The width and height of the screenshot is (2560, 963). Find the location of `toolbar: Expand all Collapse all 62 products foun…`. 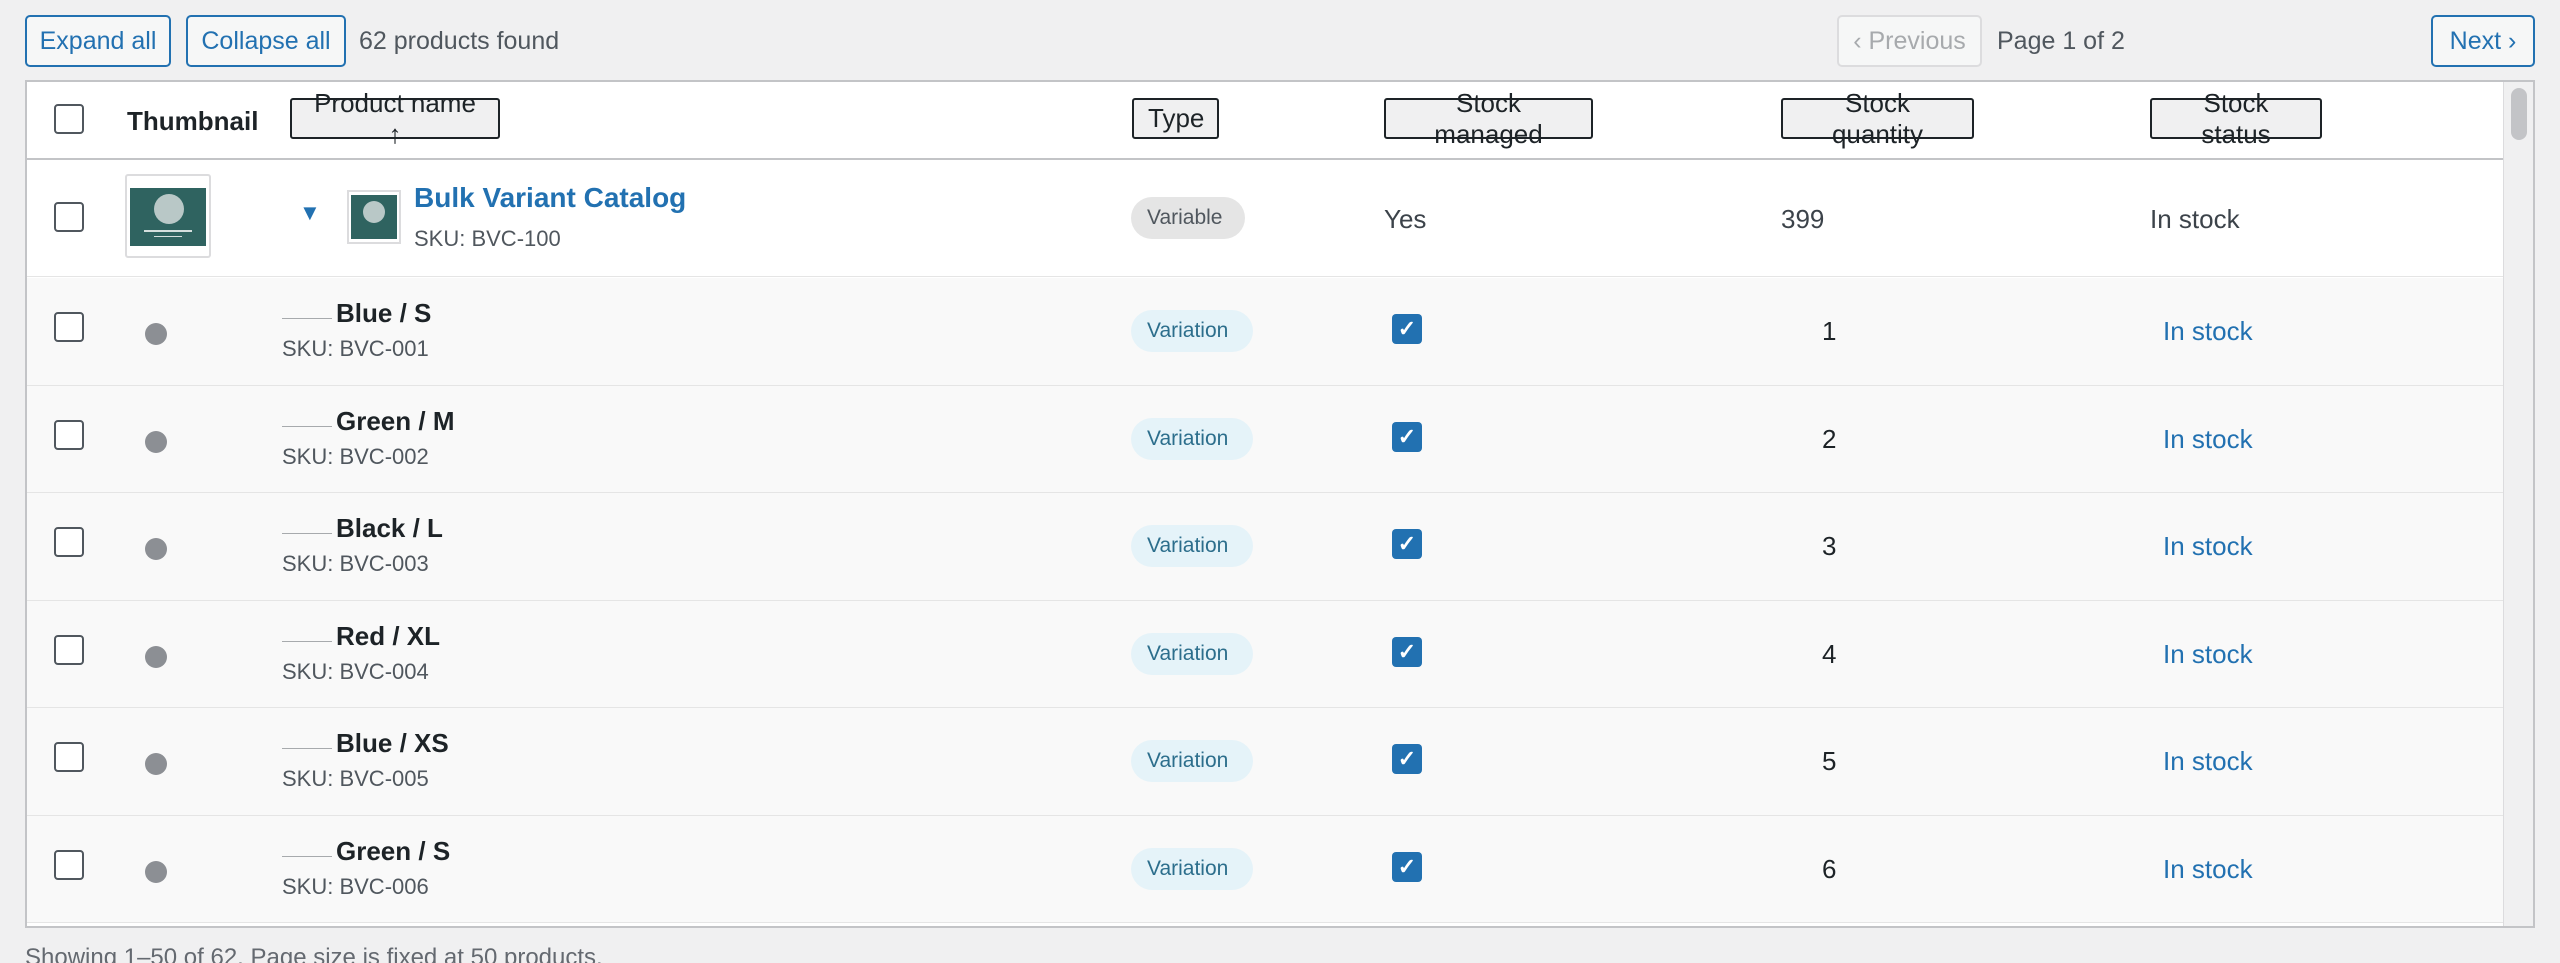

toolbar: Expand all Collapse all 62 products foun… is located at coordinates (1280, 41).